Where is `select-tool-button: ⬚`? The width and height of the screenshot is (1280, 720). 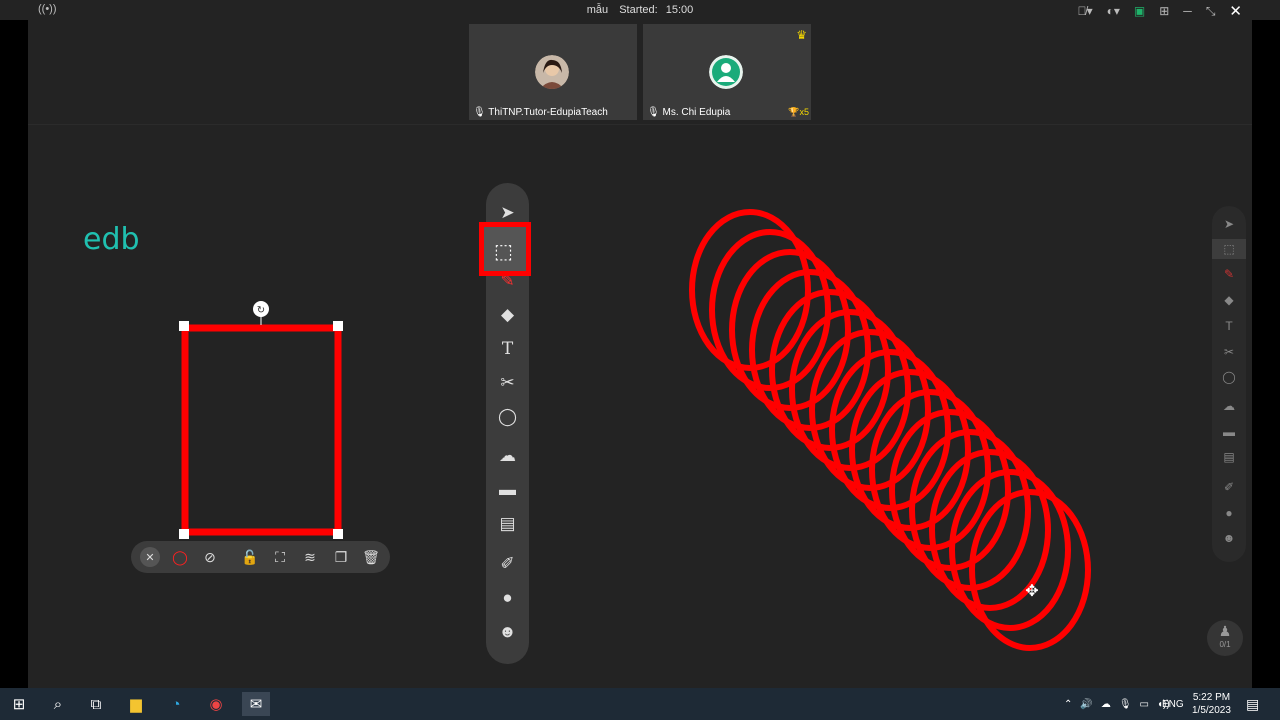 select-tool-button: ⬚ is located at coordinates (505, 249).